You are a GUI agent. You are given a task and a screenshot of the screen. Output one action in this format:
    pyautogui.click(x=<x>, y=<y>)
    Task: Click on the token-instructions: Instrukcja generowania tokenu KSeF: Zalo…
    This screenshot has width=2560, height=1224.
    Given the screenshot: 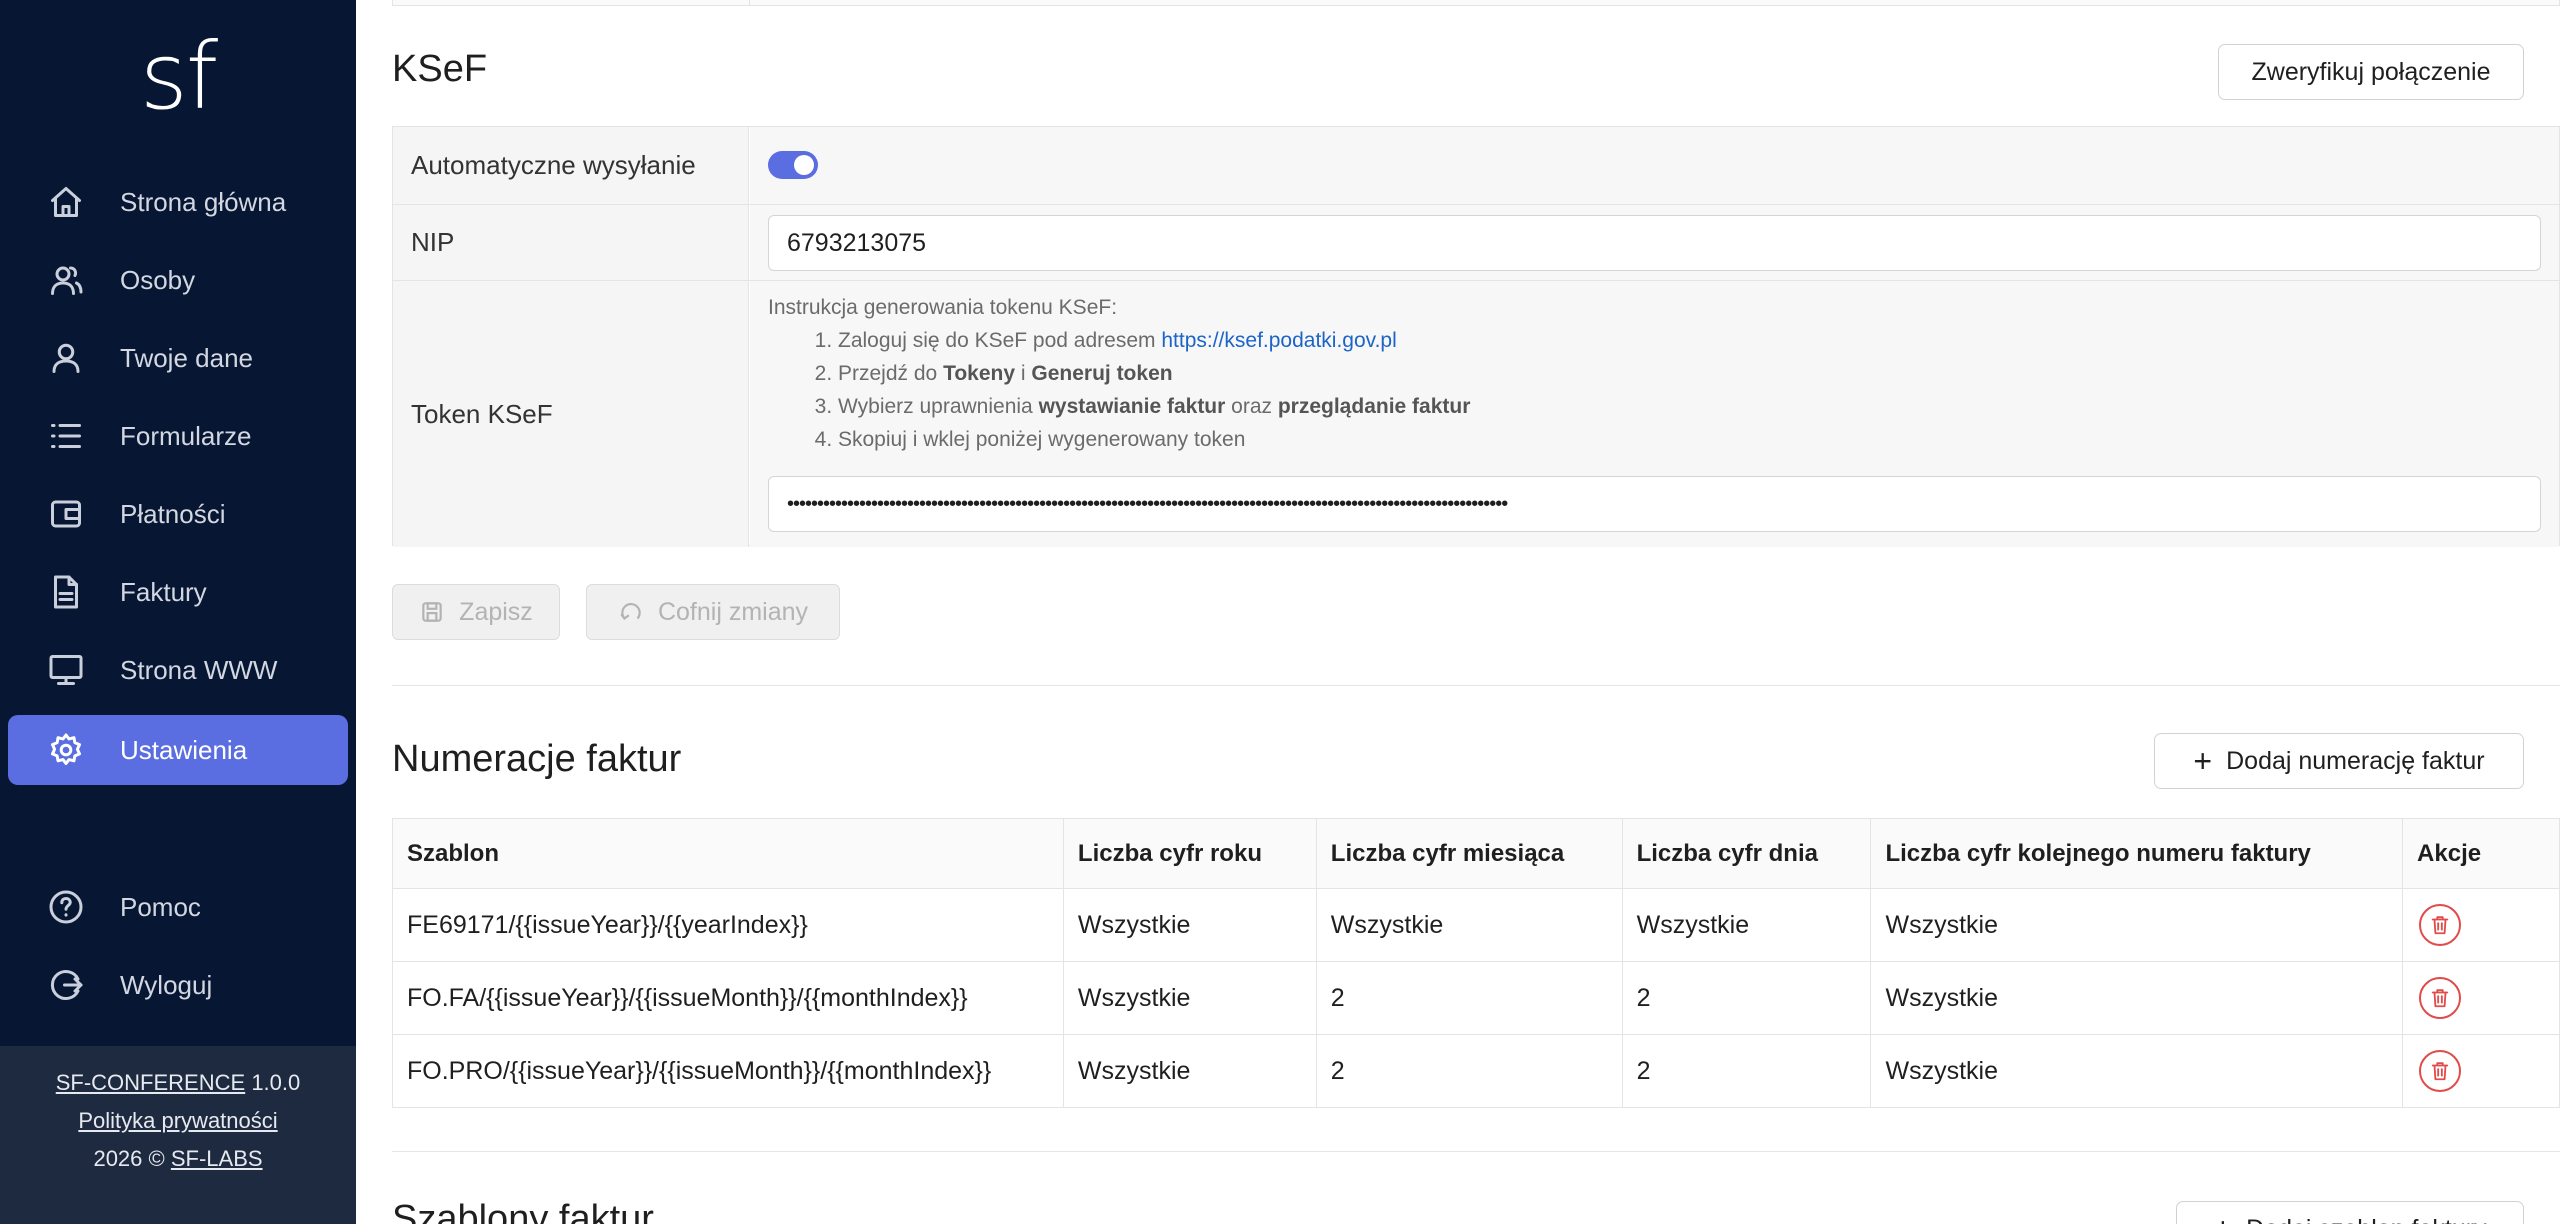 What is the action you would take?
    pyautogui.click(x=1119, y=373)
    